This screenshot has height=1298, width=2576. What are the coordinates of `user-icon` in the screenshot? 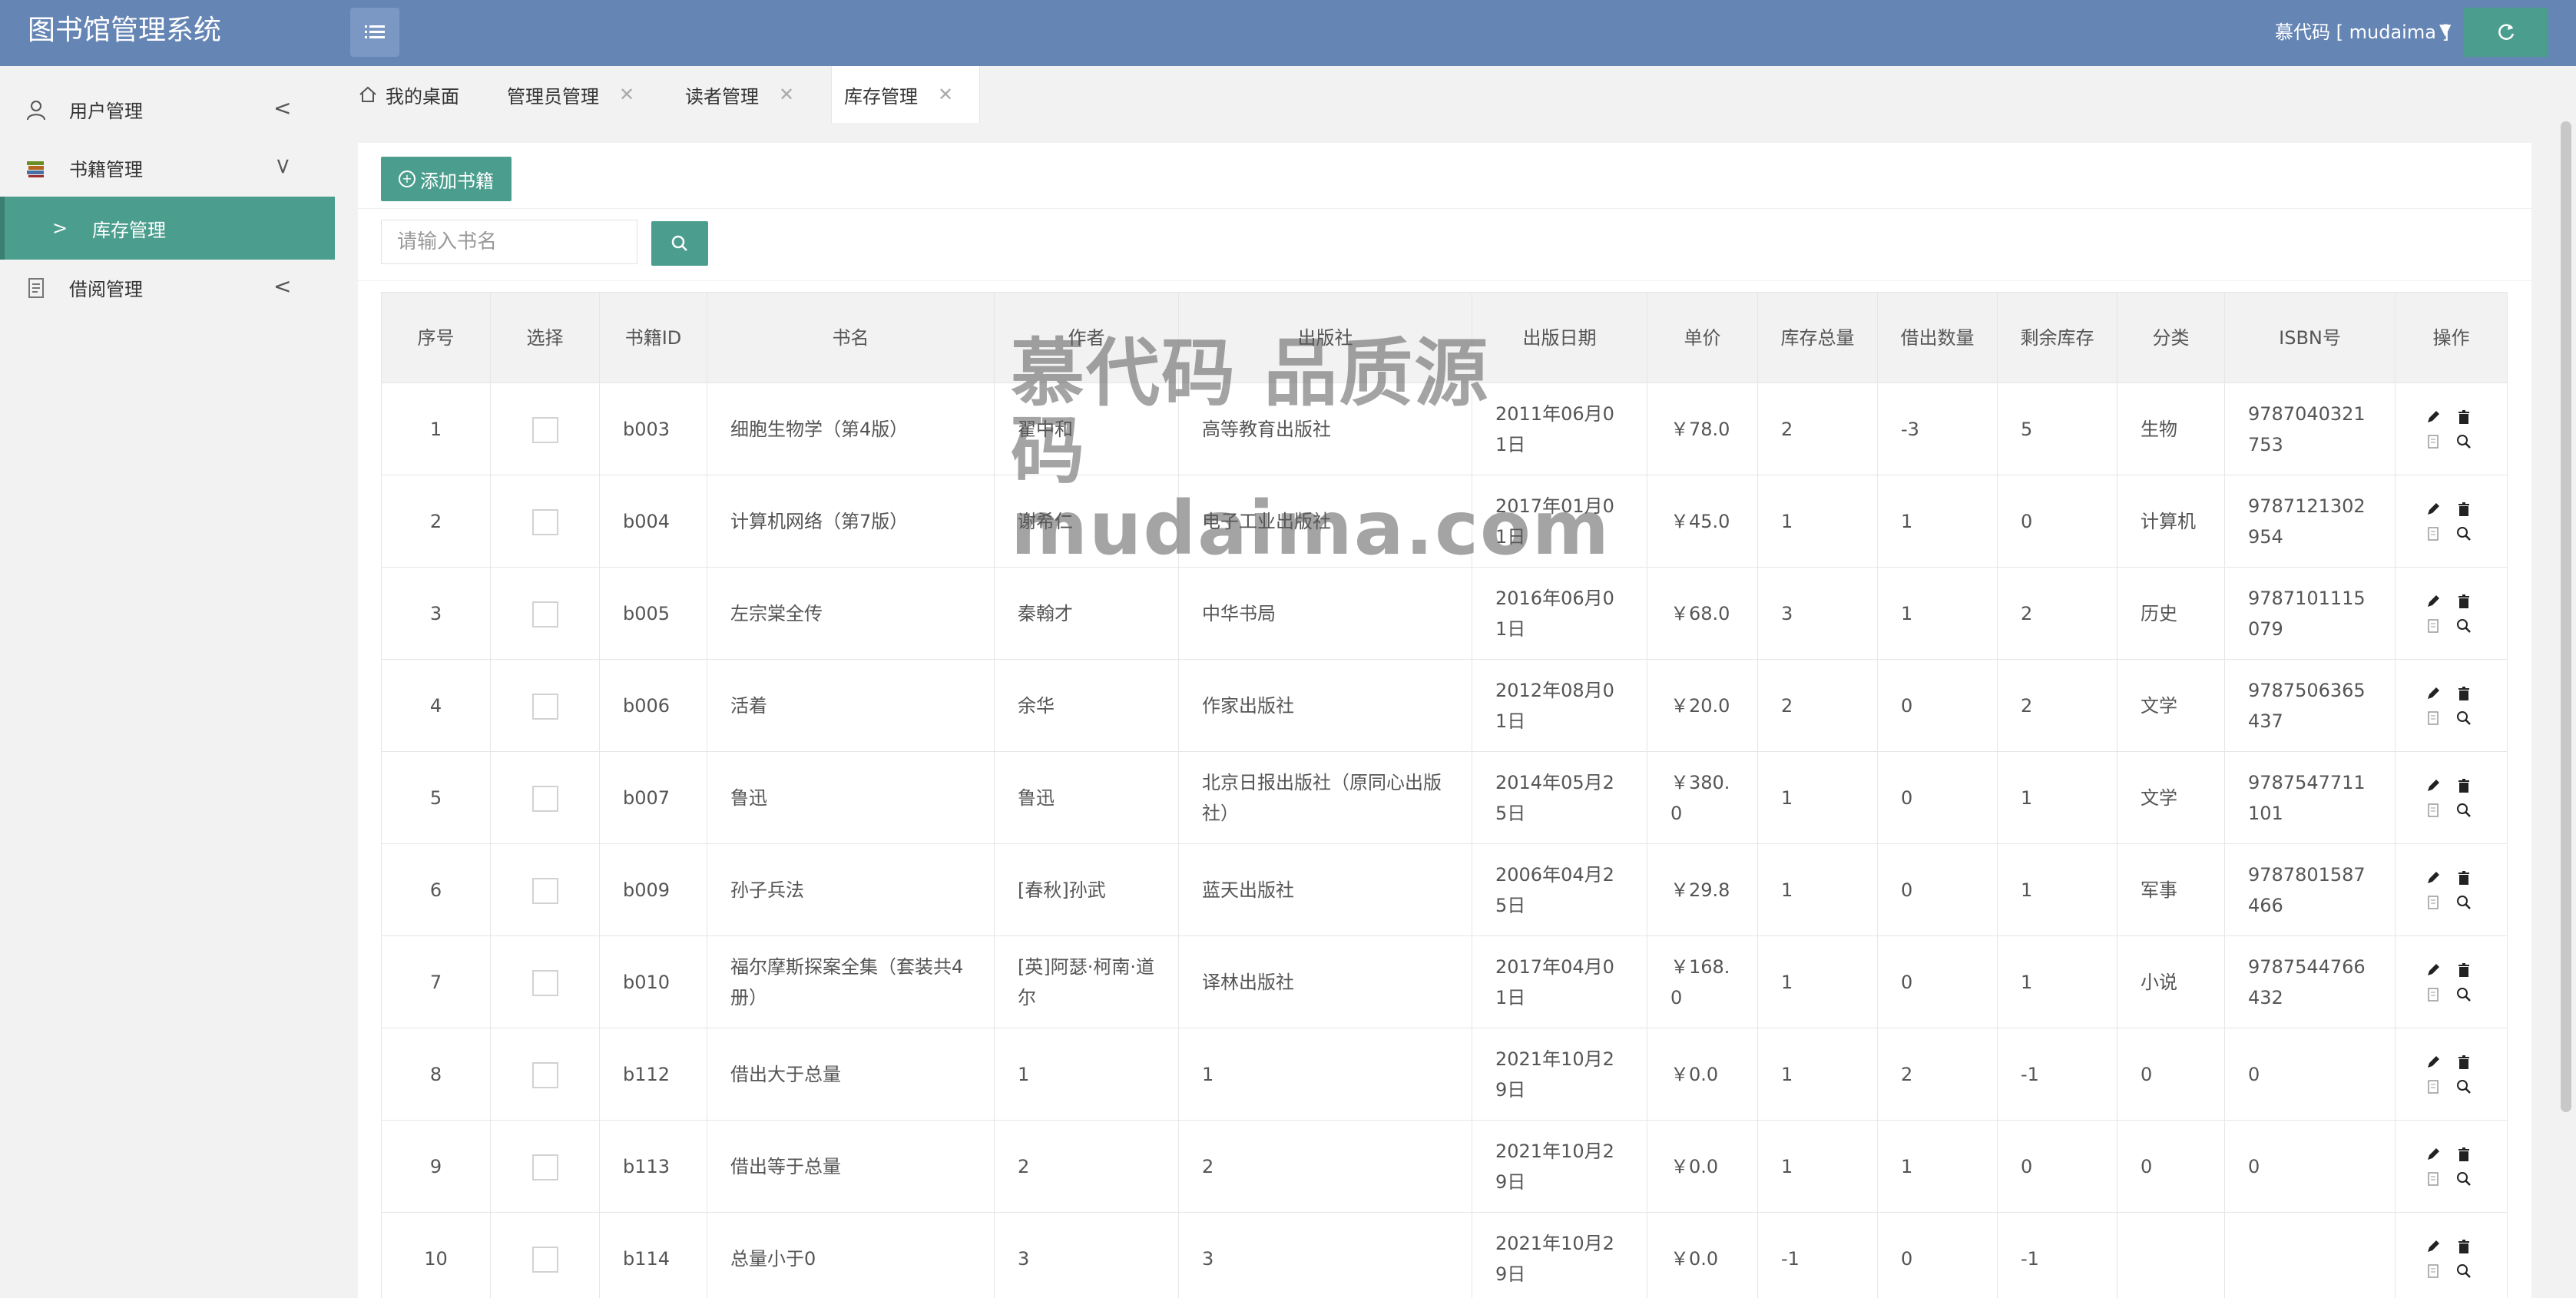 It's located at (36, 111).